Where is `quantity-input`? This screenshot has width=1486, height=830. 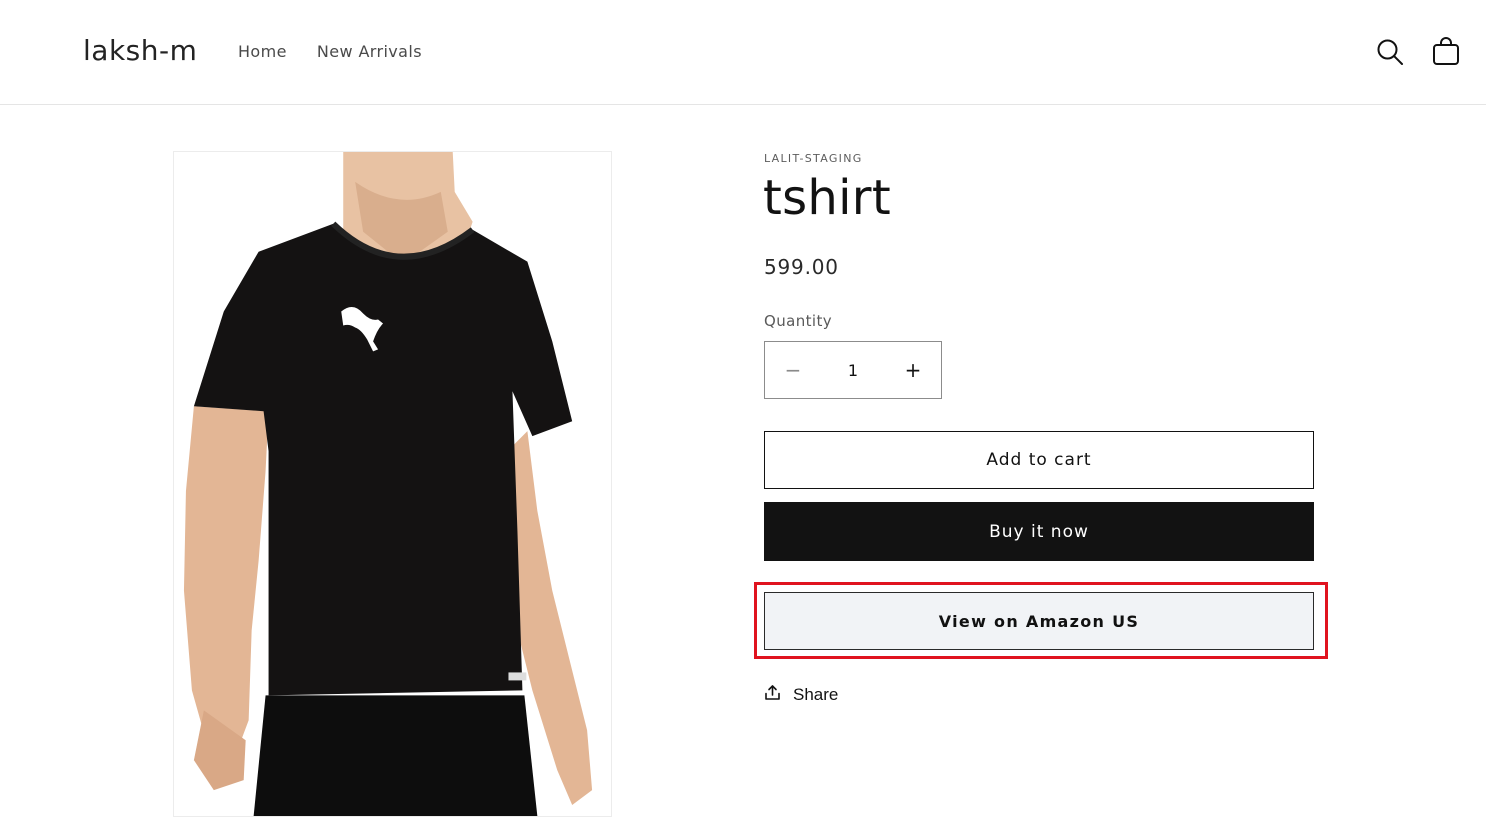
quantity-input is located at coordinates (853, 370).